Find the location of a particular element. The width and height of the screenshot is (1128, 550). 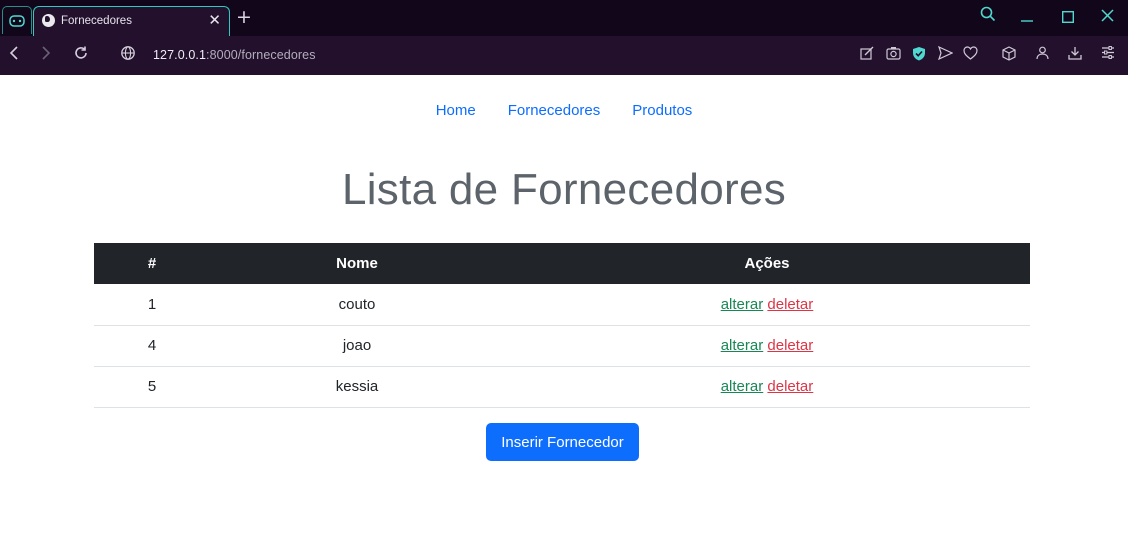

page-title: Lista de Fornecedores is located at coordinates (564, 189).